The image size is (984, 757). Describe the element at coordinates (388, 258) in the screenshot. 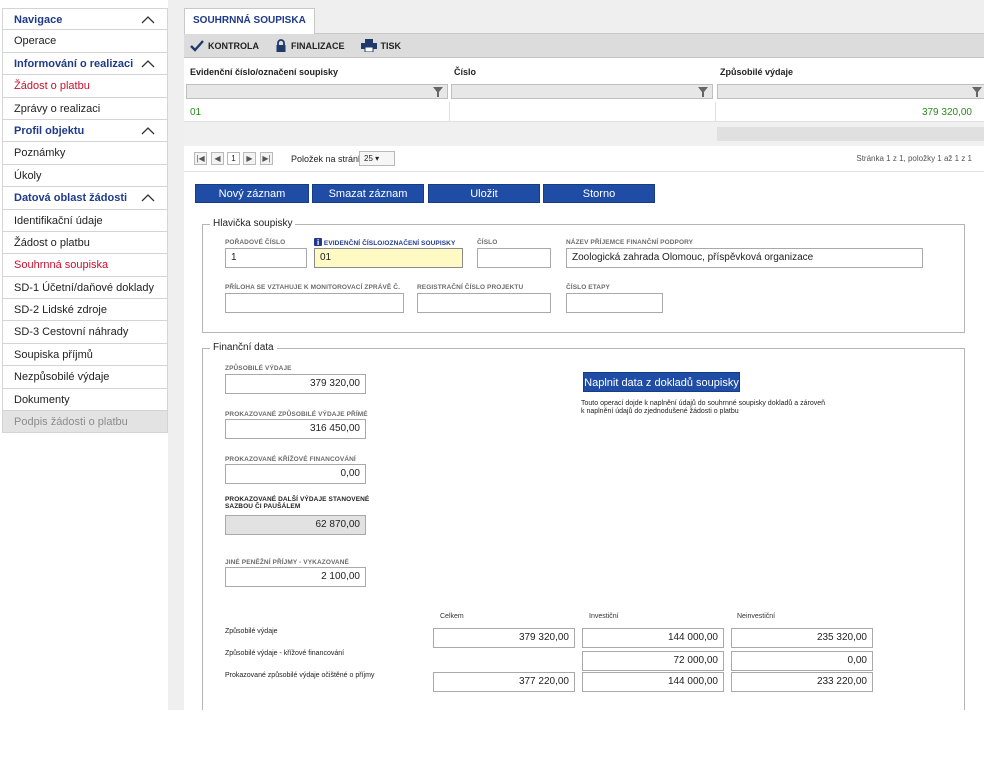

I see `evidencni-input: 01` at that location.